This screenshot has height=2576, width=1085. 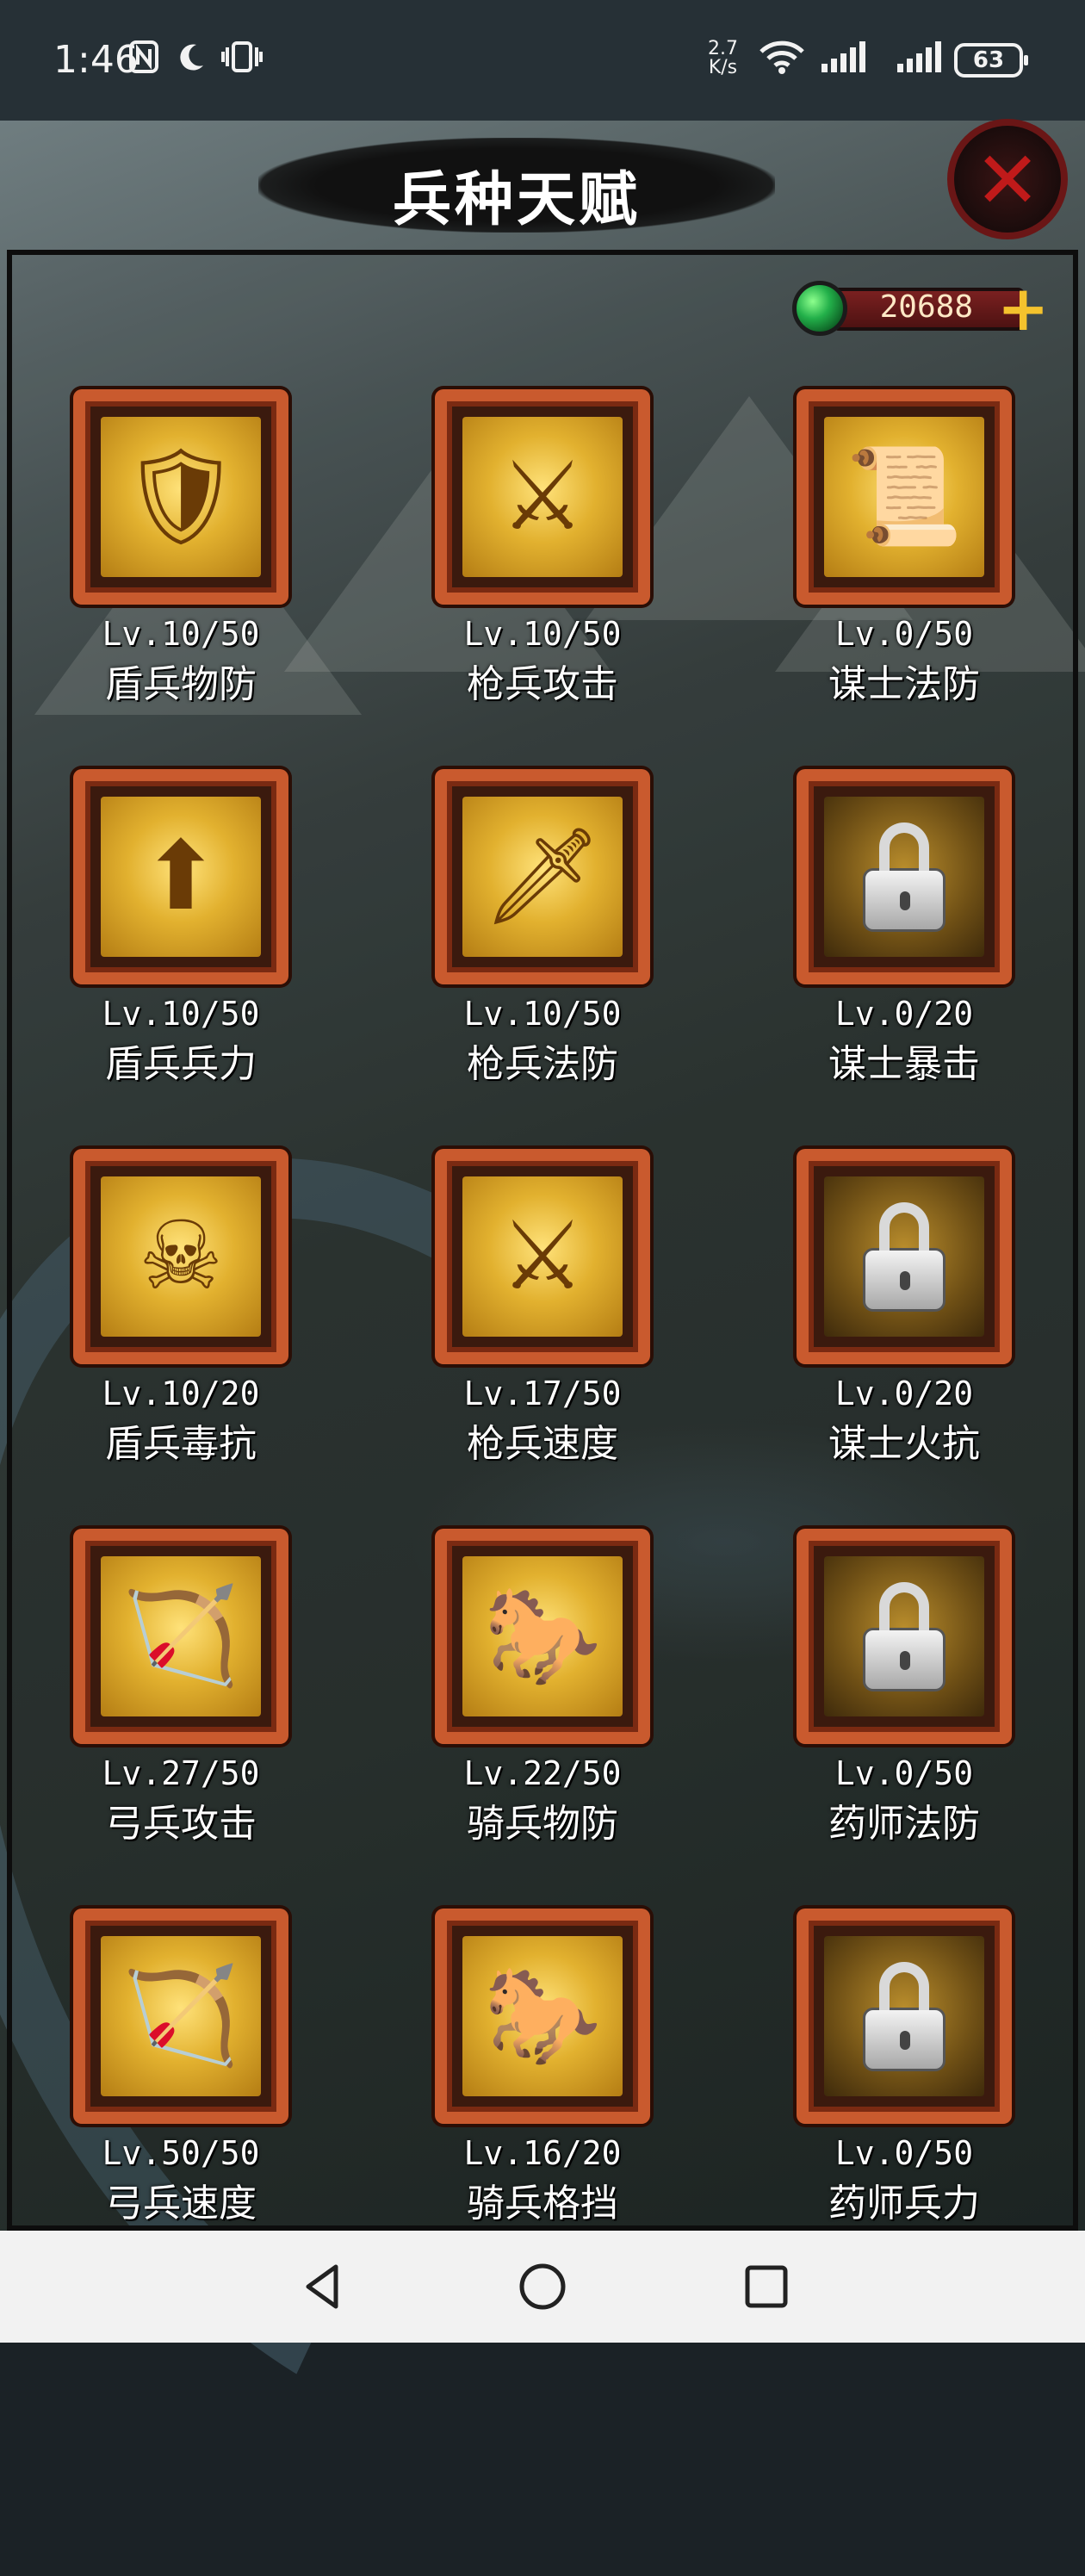 I want to click on talent-icon-bg: 🗡, so click(x=542, y=877).